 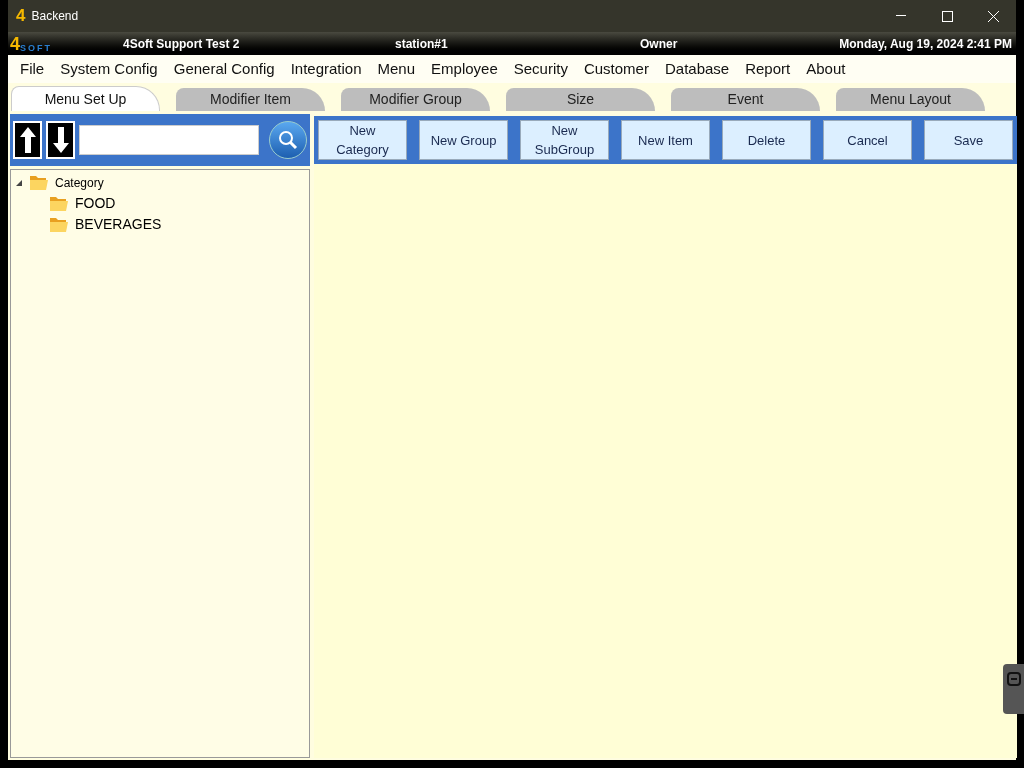 What do you see at coordinates (55, 16) in the screenshot?
I see `window-title: Backend` at bounding box center [55, 16].